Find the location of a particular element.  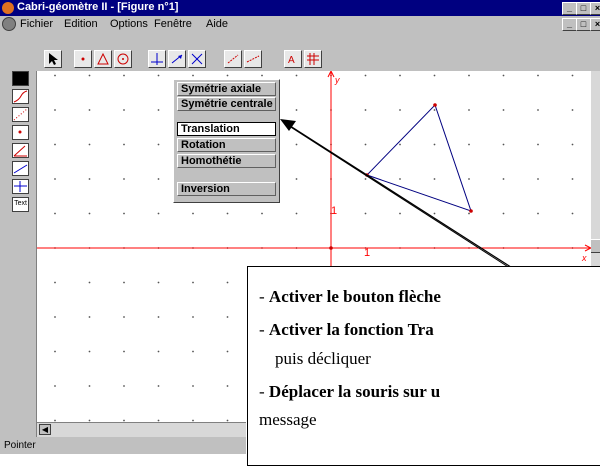

instruction-line-3: puis décliquer is located at coordinates (323, 358).